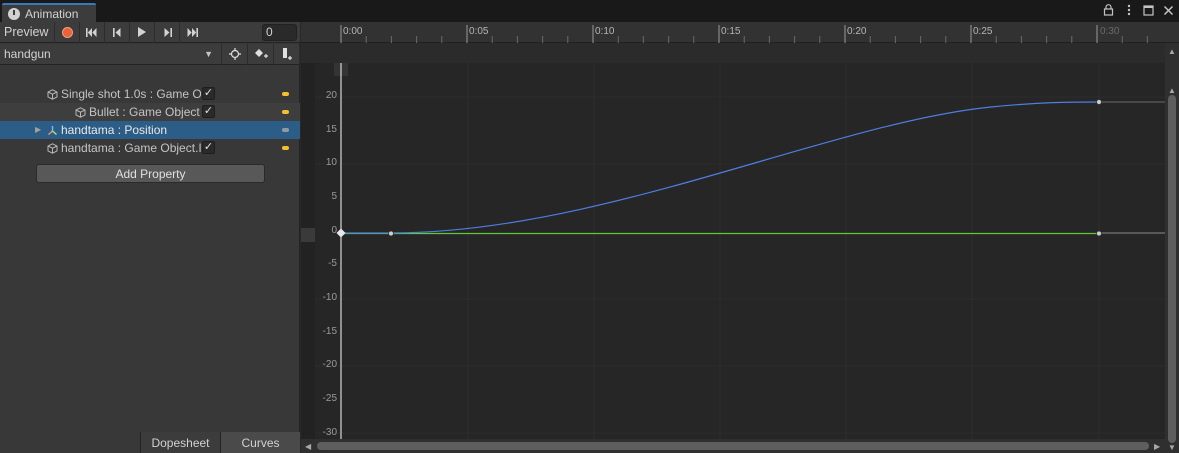  I want to click on add-property-button: Add Property, so click(150, 173).